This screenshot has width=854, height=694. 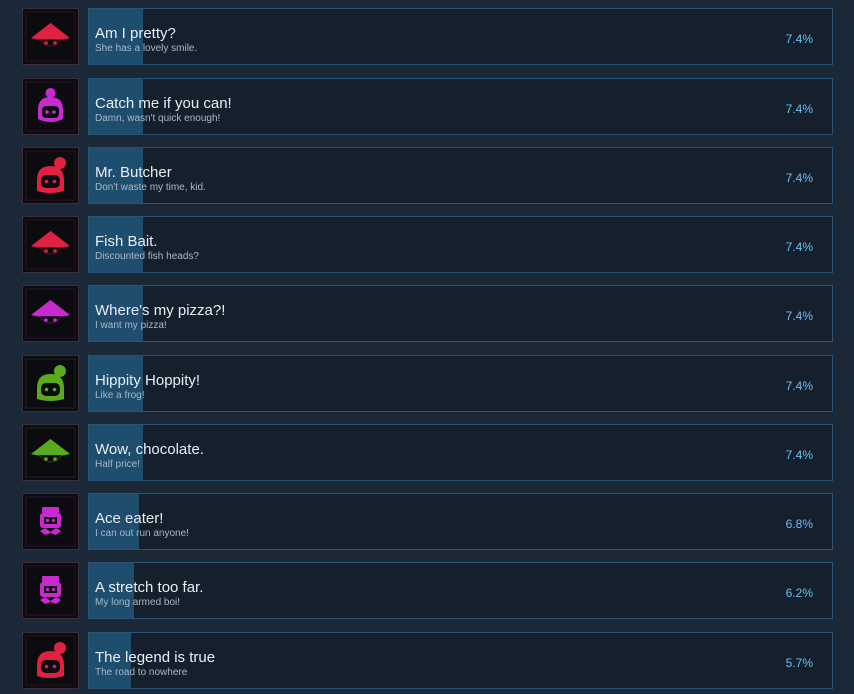 I want to click on unlock-percentage: 6.2%, so click(x=799, y=593).